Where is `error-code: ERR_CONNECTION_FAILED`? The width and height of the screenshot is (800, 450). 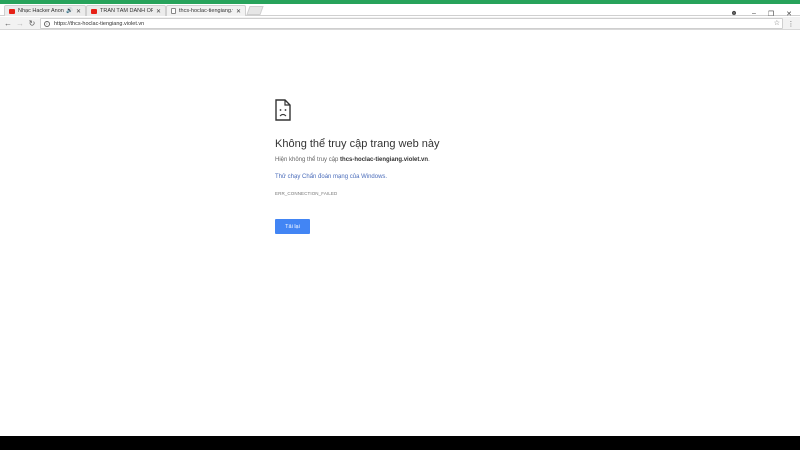 error-code: ERR_CONNECTION_FAILED is located at coordinates (306, 193).